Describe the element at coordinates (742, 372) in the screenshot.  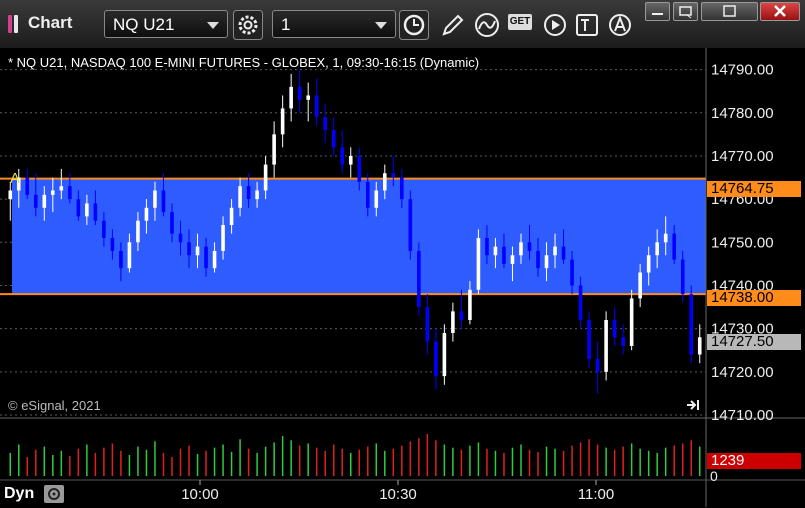
I see `price-tick-label: 14720.00` at that location.